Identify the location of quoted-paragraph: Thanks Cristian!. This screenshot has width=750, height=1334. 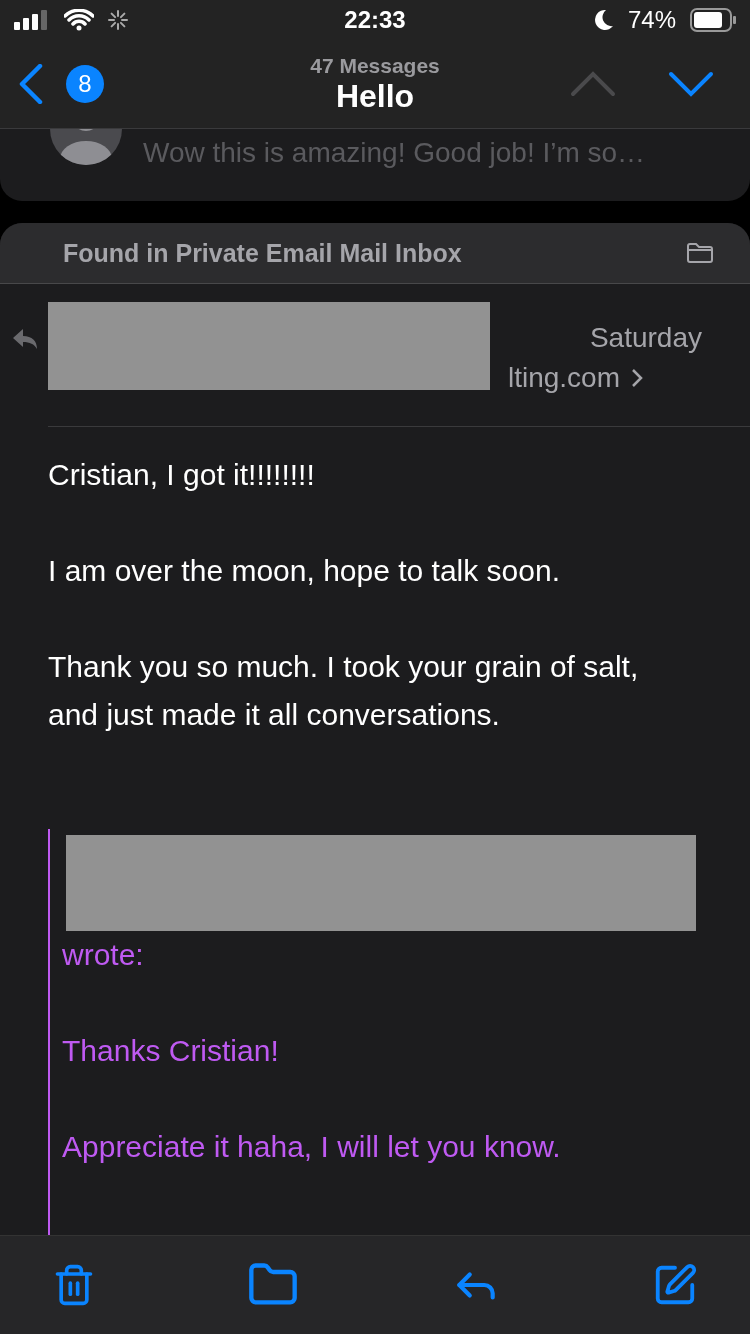
(171, 1051).